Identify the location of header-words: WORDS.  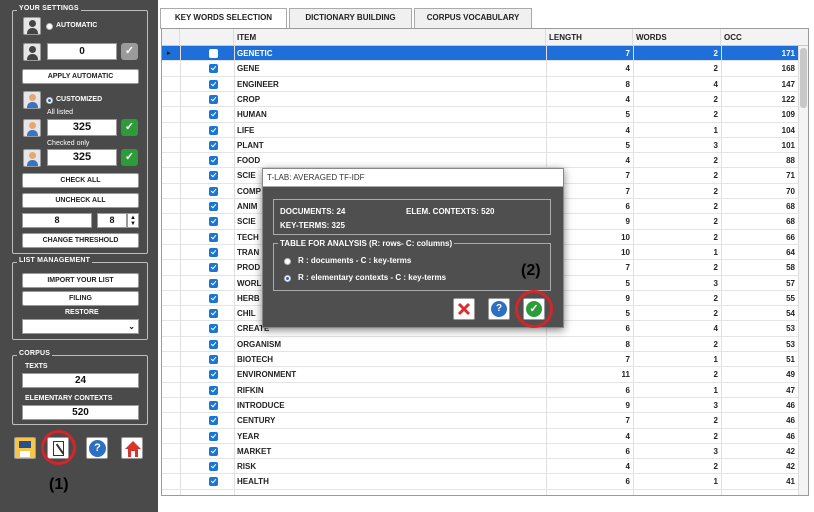
(677, 37).